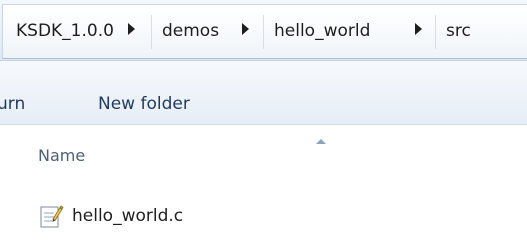 The height and width of the screenshot is (241, 527). I want to click on new-folder-button: New folder, so click(144, 104).